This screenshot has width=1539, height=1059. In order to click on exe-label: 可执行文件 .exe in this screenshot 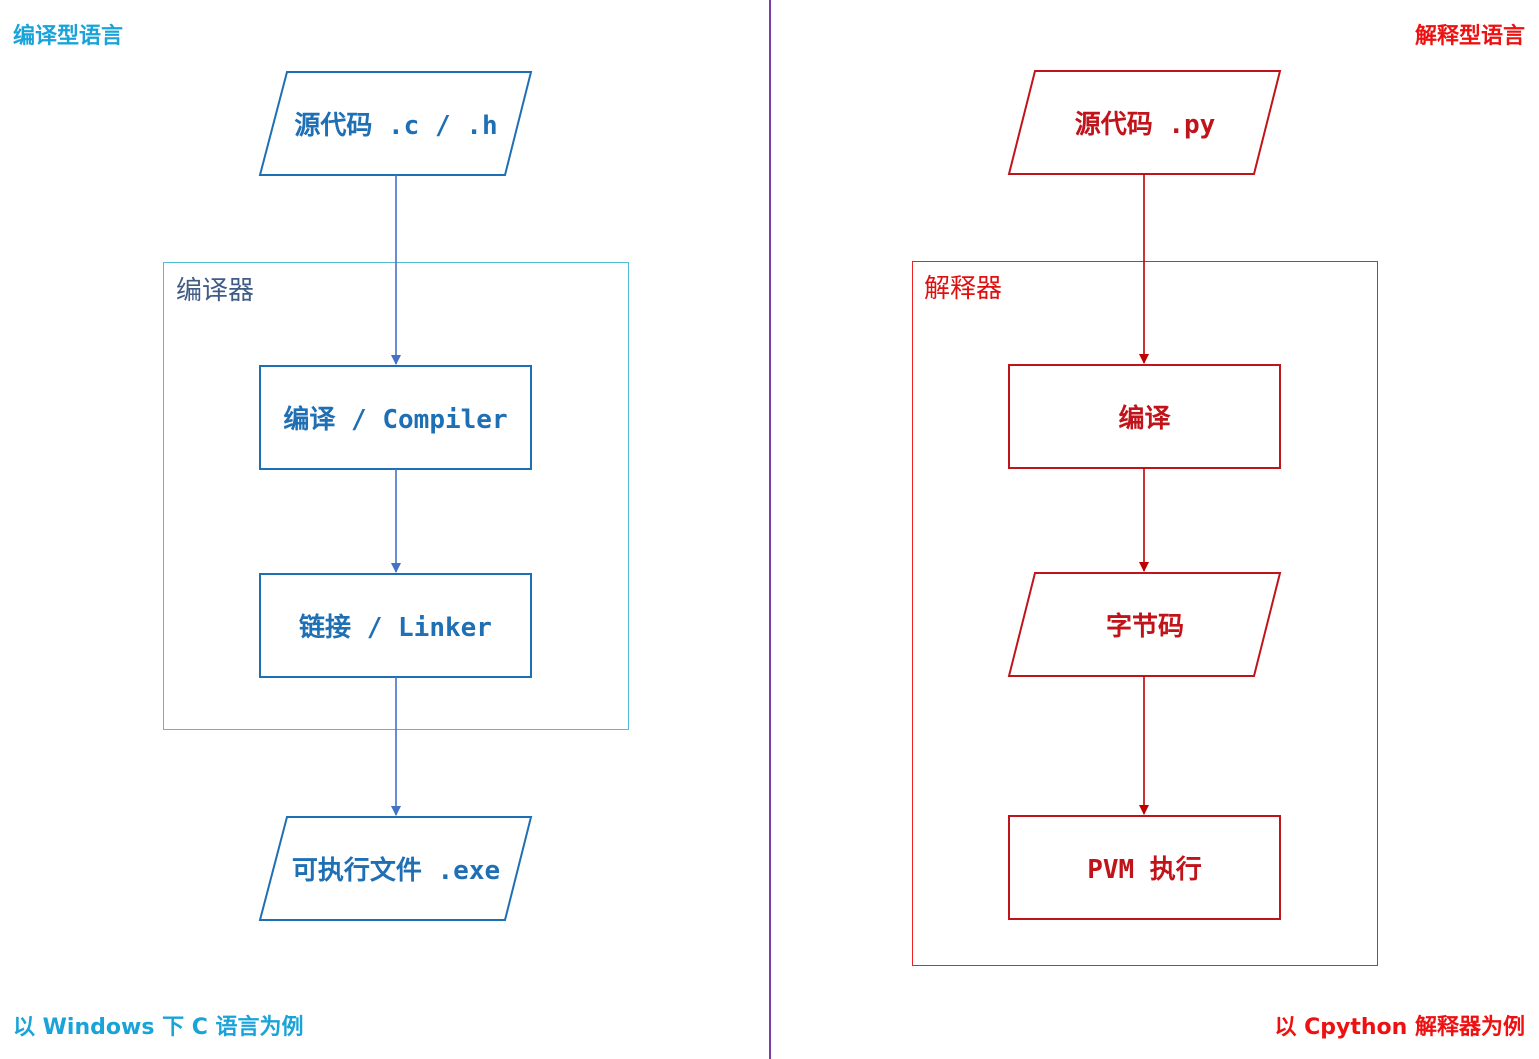, I will do `click(396, 871)`.